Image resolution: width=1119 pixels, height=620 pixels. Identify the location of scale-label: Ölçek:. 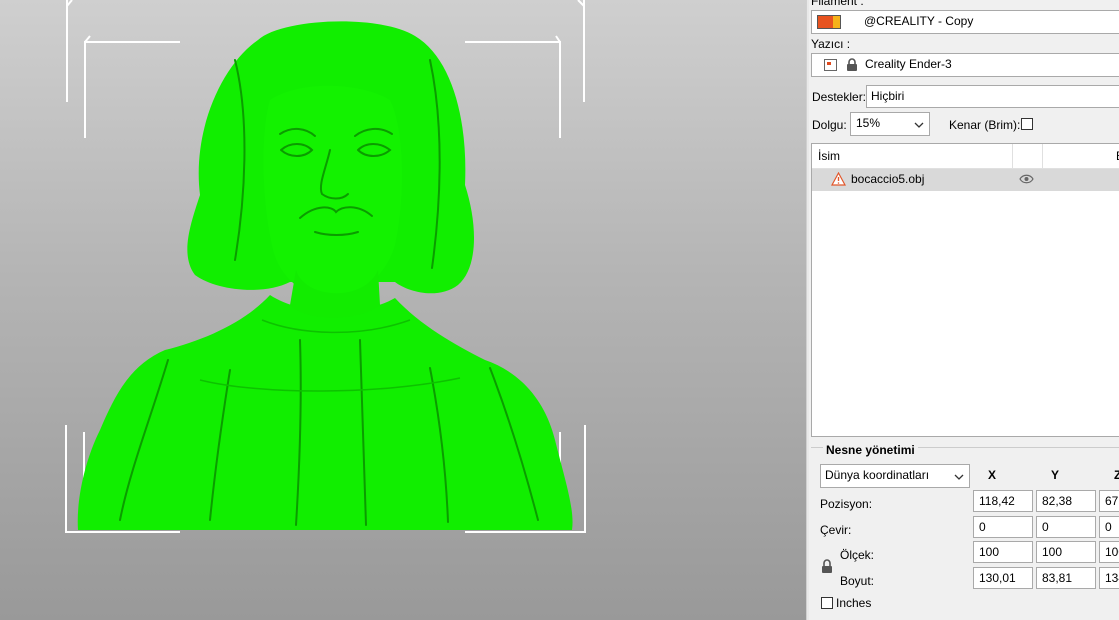
(857, 555).